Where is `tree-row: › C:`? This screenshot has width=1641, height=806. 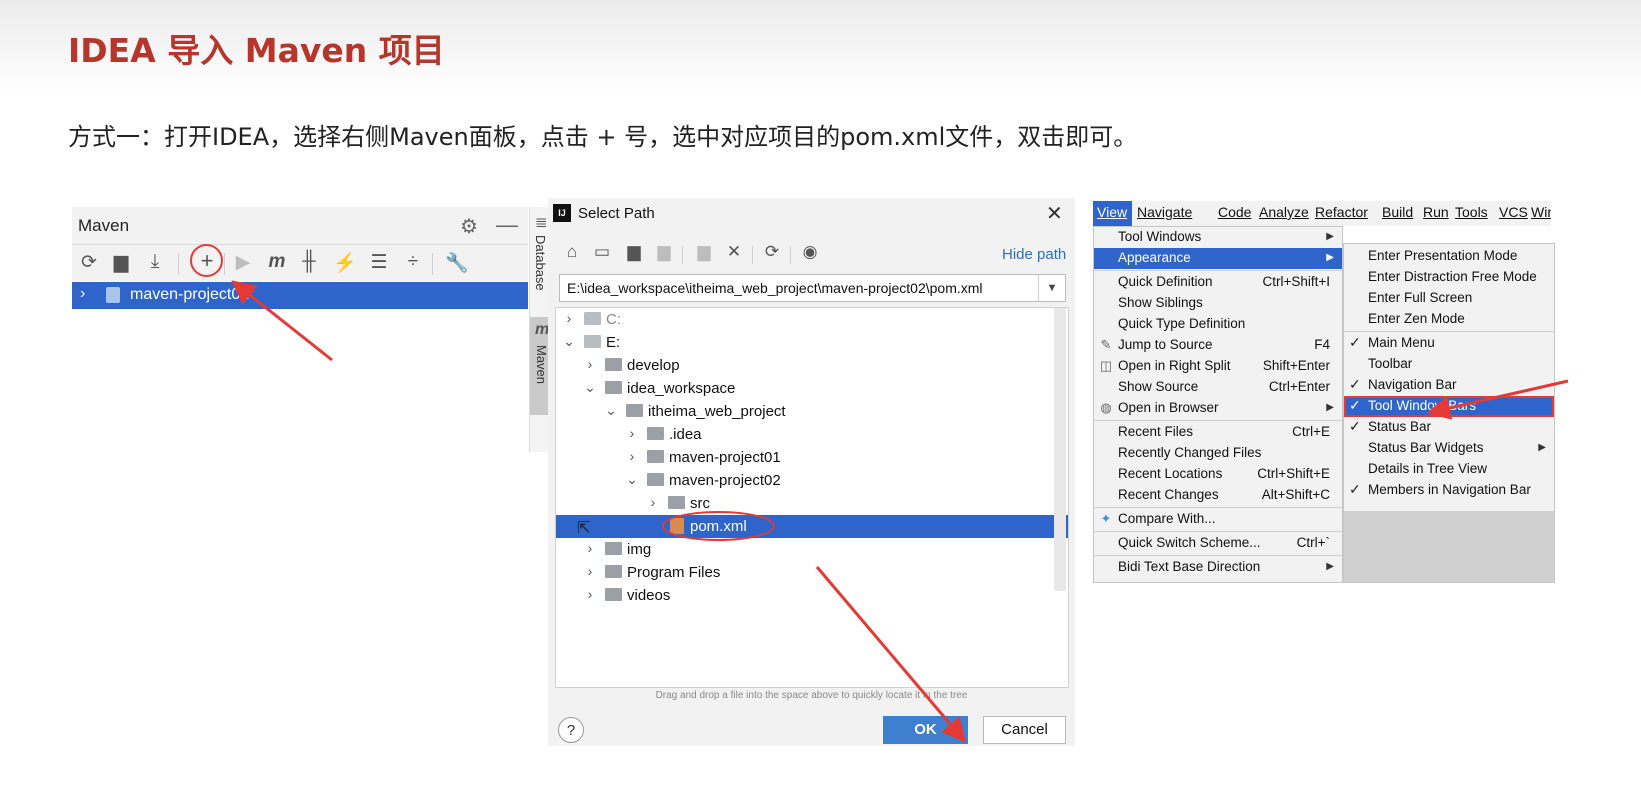 tree-row: › C: is located at coordinates (812, 319).